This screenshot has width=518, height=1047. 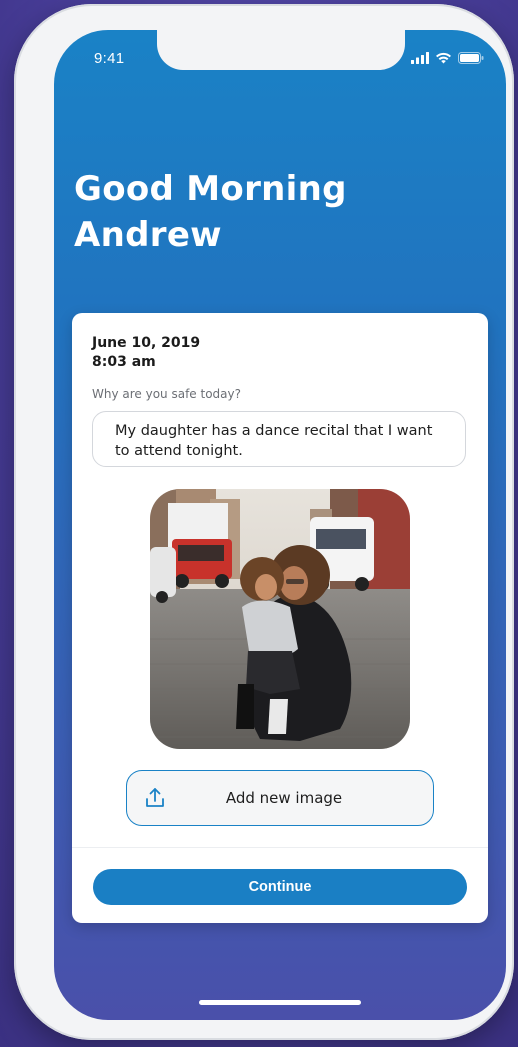 I want to click on status-icons, so click(x=447, y=58).